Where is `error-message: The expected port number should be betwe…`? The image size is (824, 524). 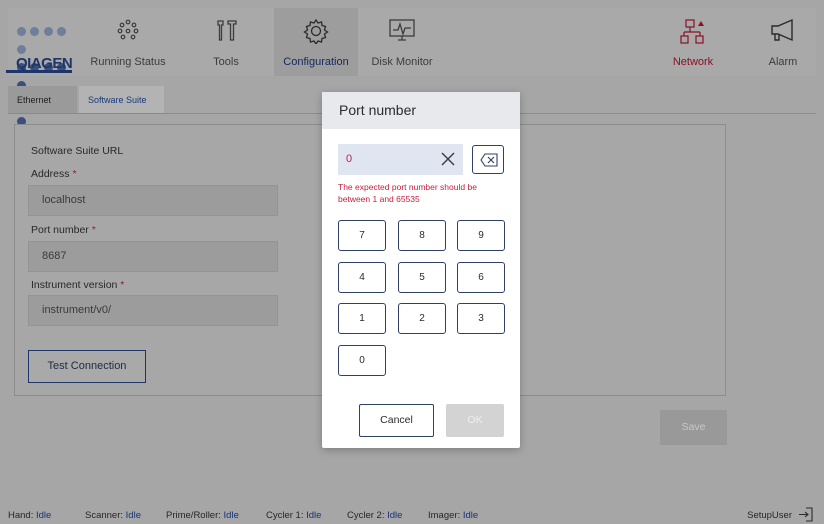 error-message: The expected port number should be betwe… is located at coordinates (407, 193).